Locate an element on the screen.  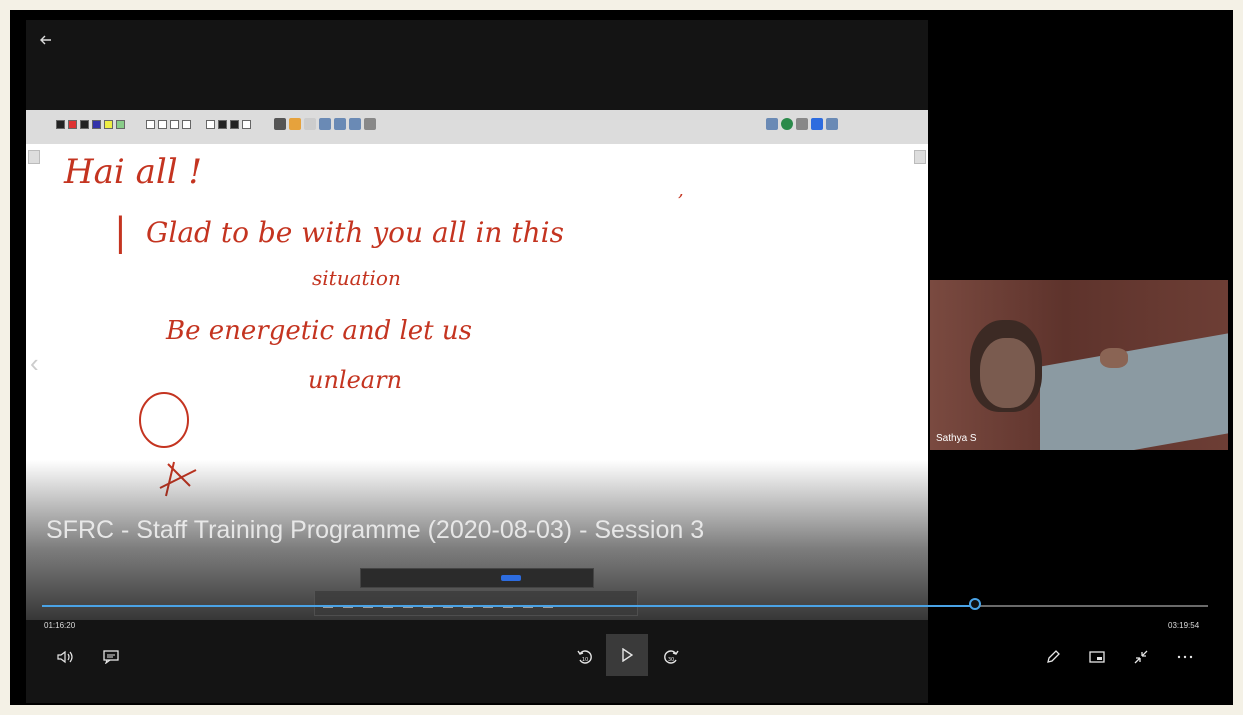
captions-icon is located at coordinates (111, 657).